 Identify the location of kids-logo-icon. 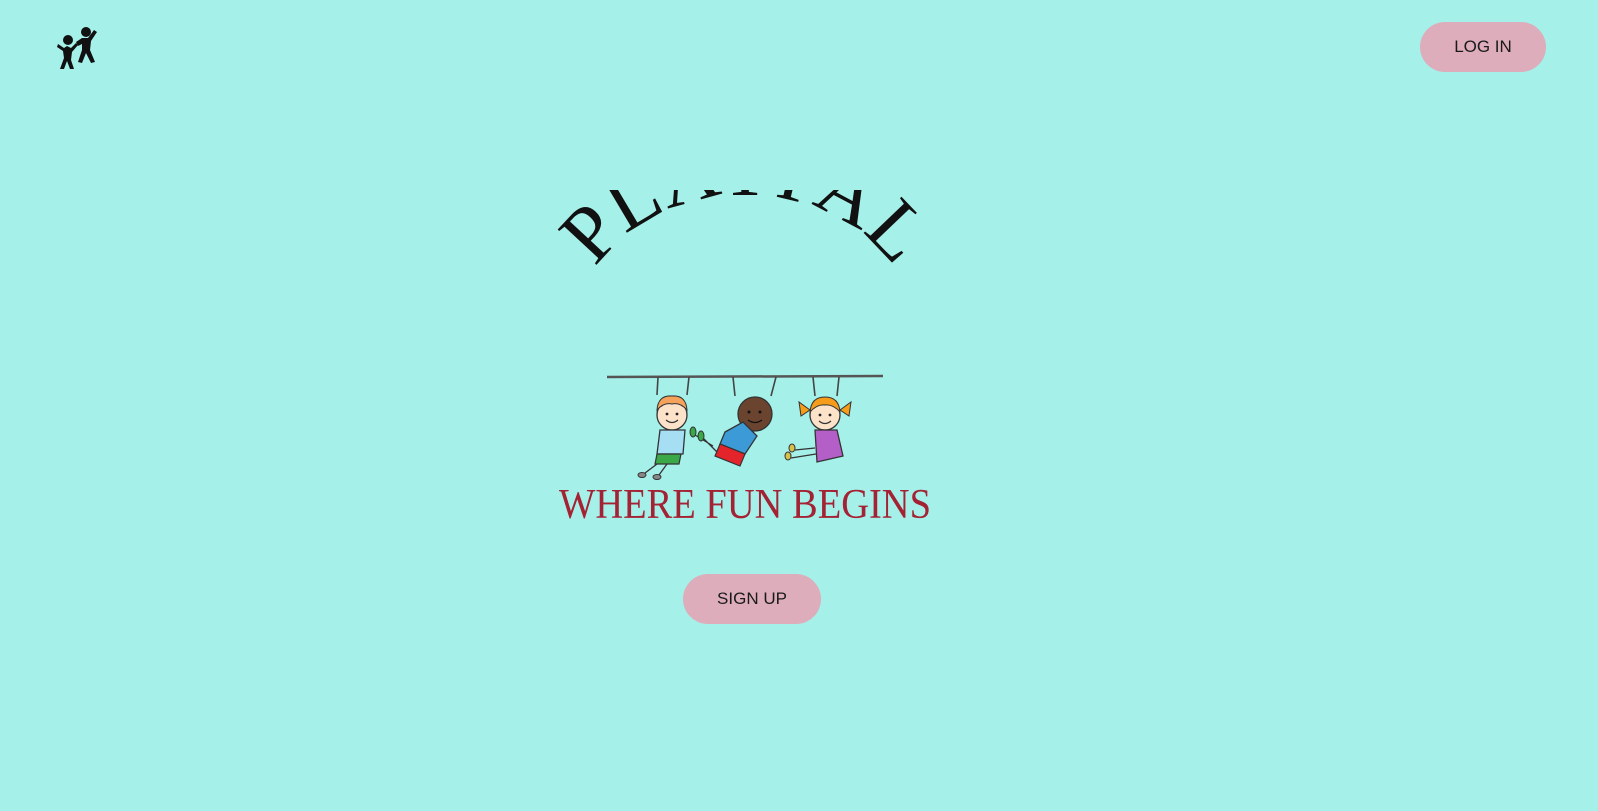
(76, 48).